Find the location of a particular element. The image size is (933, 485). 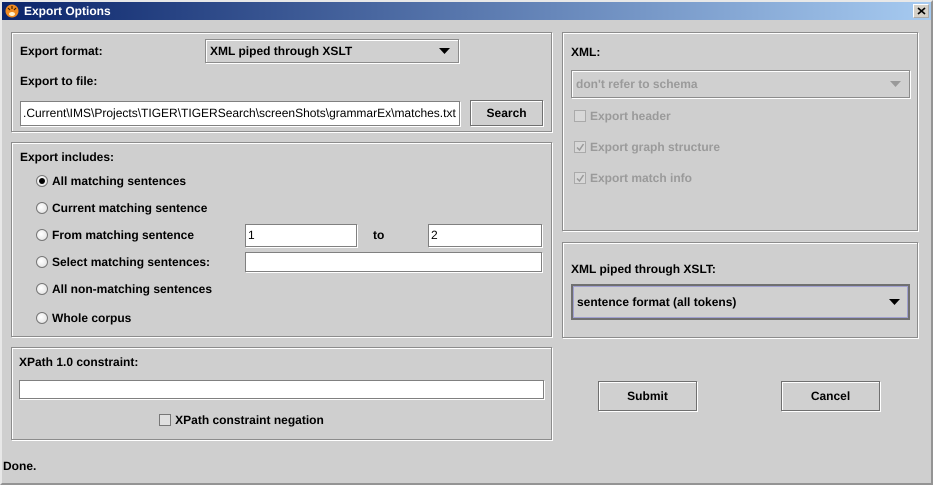

xml-title: XML: is located at coordinates (585, 52).